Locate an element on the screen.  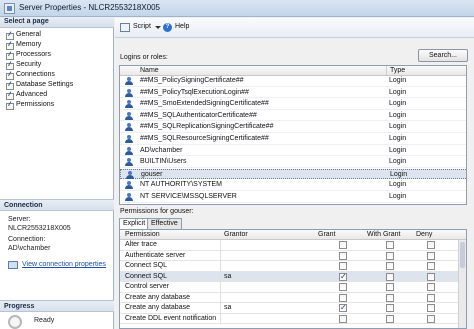
page-item-label: Connections is located at coordinates (35, 74).